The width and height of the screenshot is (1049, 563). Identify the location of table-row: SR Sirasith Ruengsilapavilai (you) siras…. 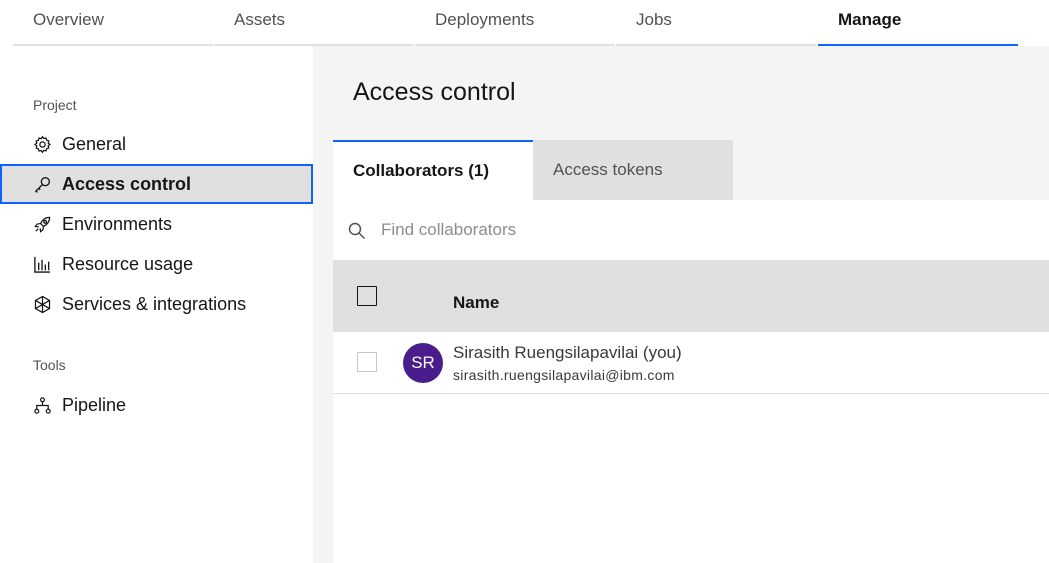
(691, 363).